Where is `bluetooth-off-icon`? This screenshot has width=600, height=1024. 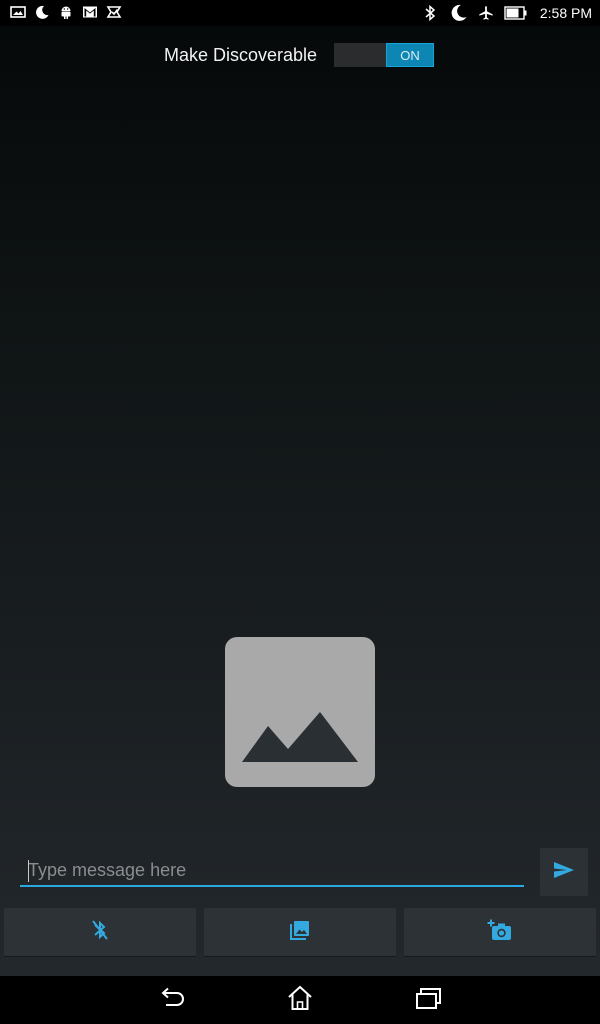 bluetooth-off-icon is located at coordinates (100, 932).